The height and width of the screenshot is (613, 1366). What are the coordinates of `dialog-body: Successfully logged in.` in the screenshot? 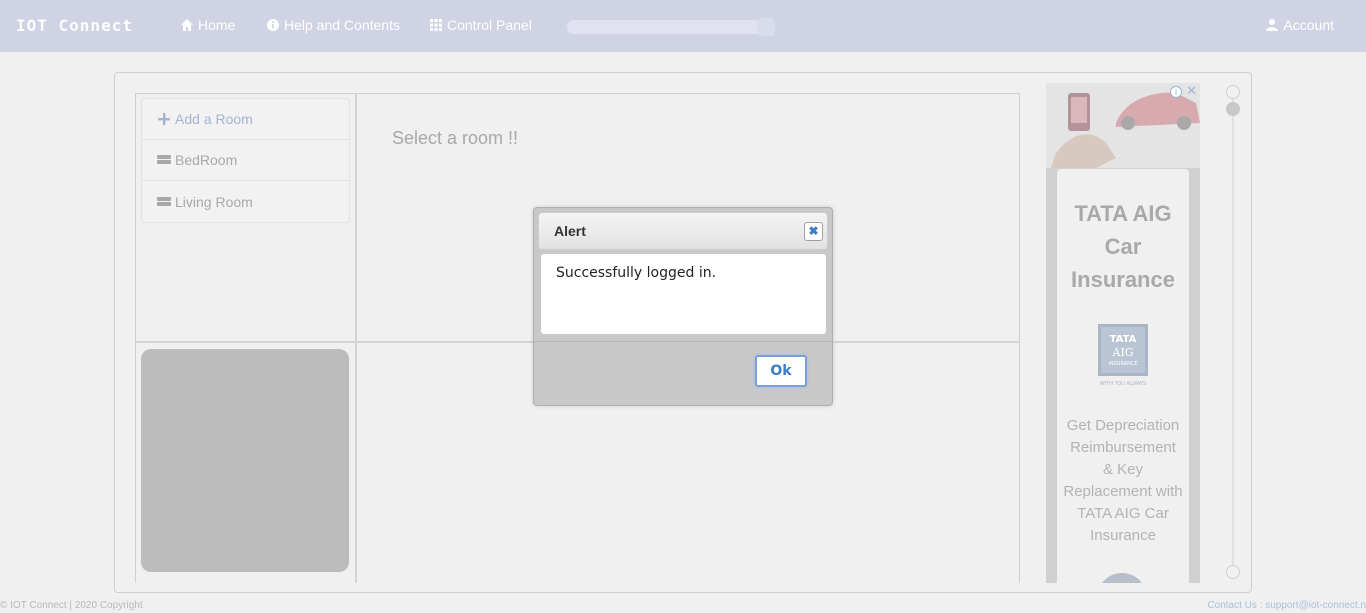 It's located at (683, 294).